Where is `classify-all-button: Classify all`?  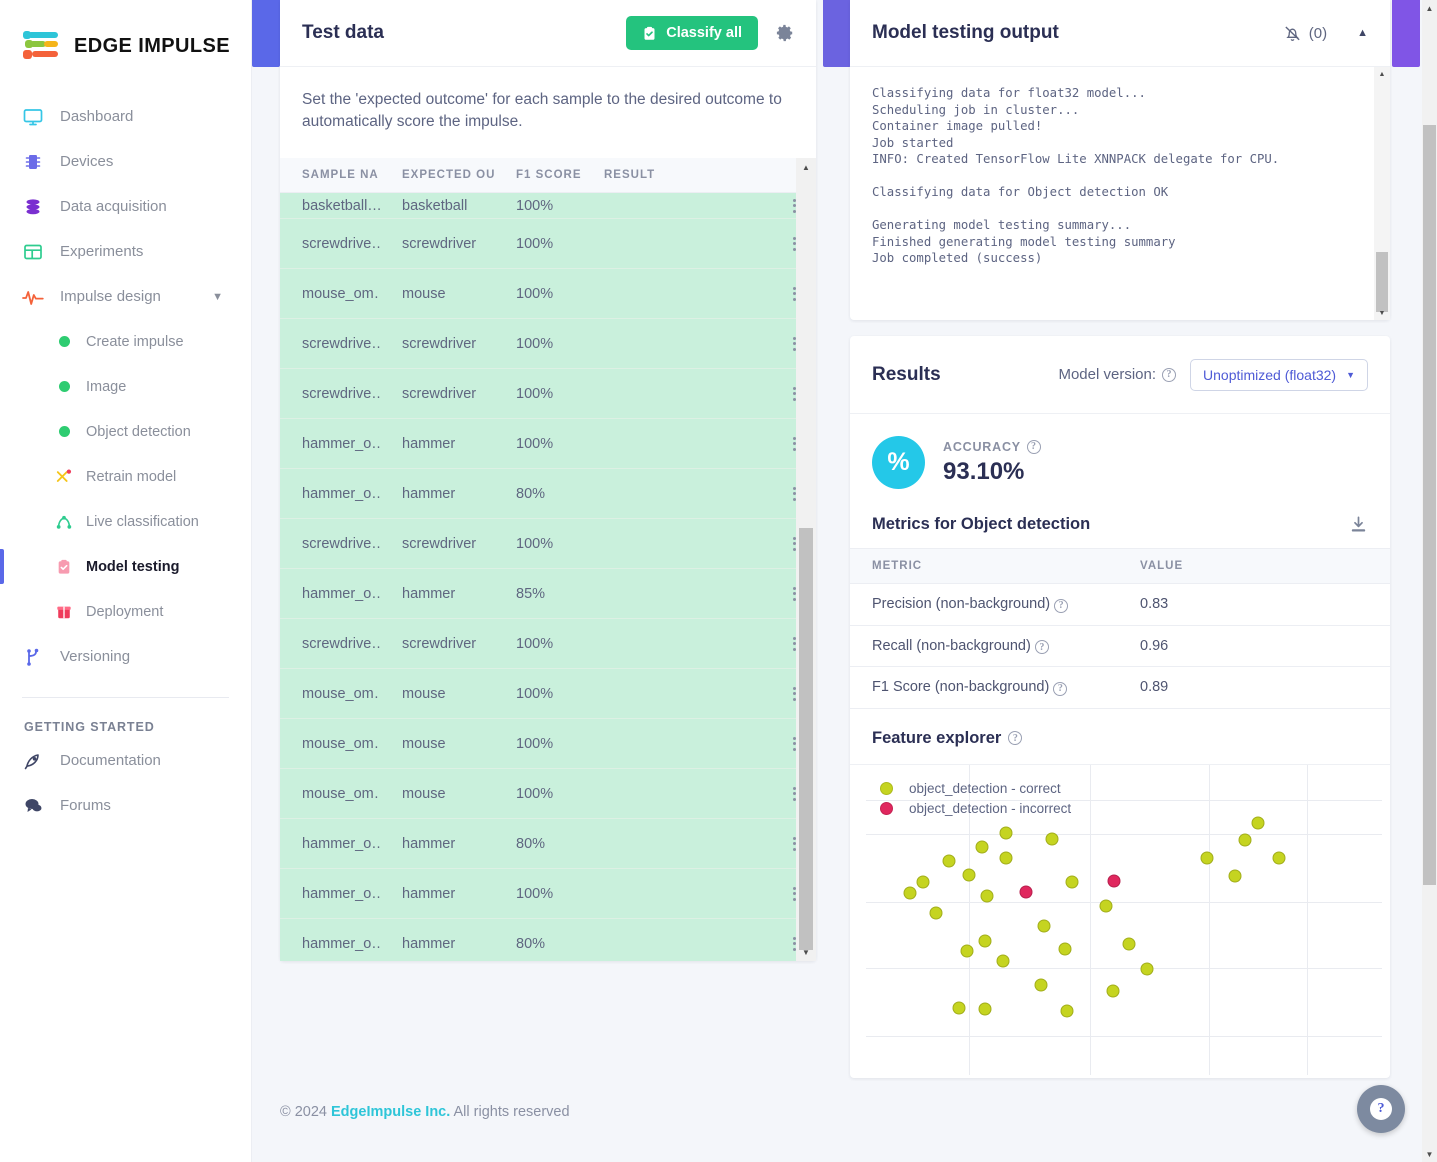
classify-all-button: Classify all is located at coordinates (692, 33).